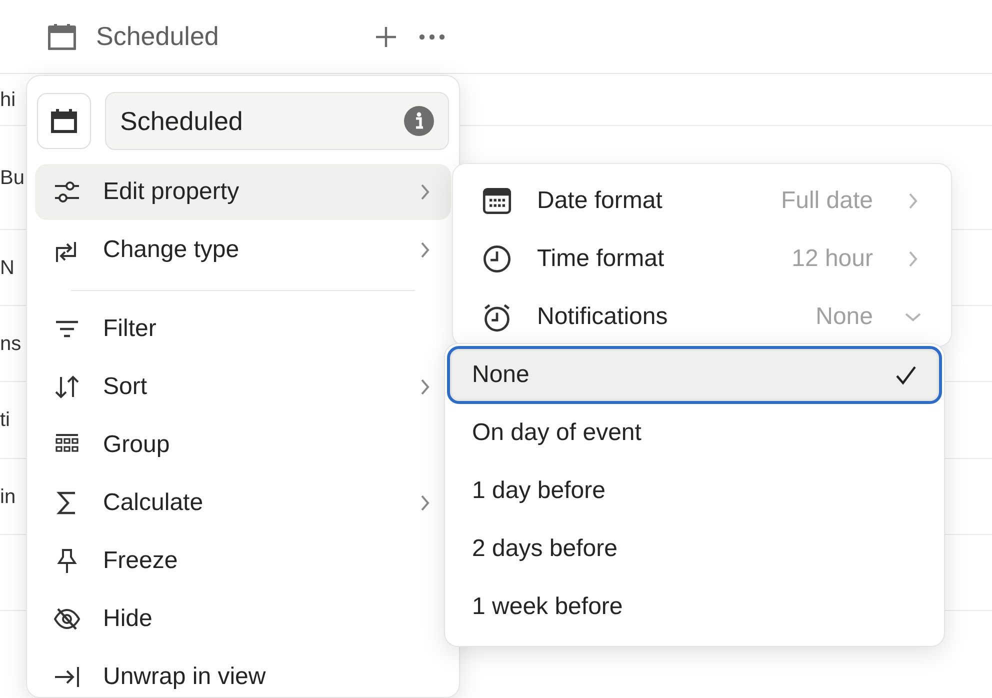 This screenshot has width=992, height=698. I want to click on property-icon-button, so click(64, 121).